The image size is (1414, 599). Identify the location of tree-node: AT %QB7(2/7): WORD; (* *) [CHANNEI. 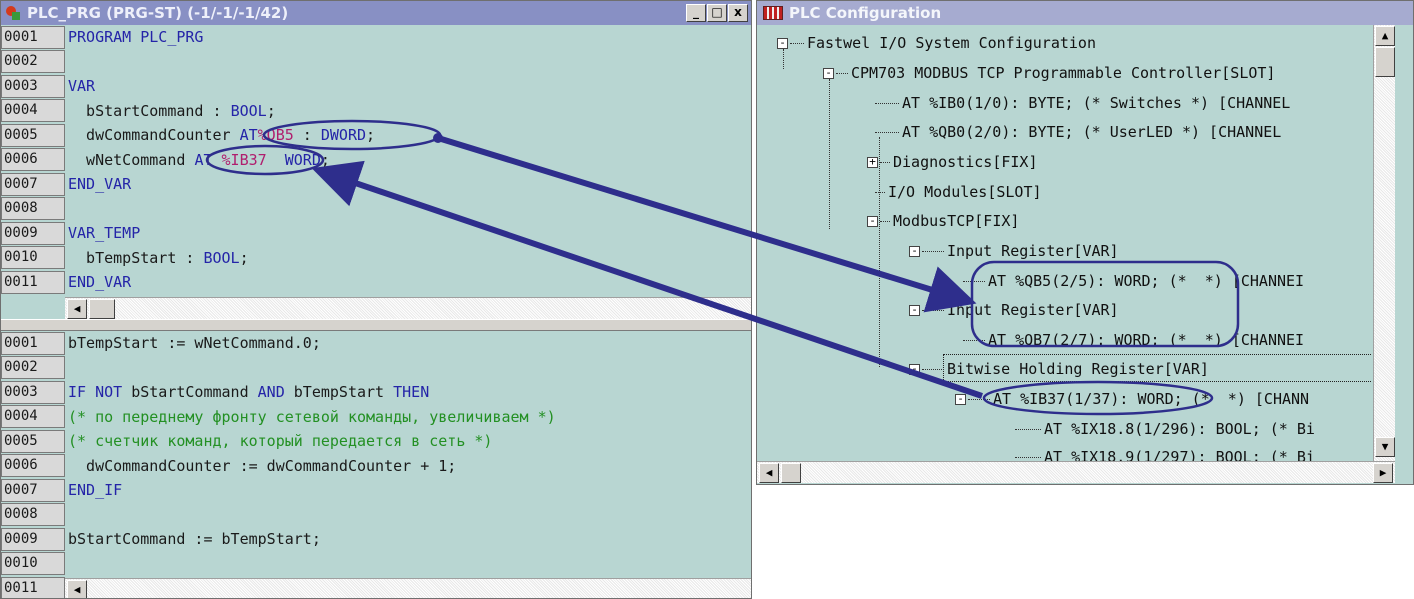
(1133, 340).